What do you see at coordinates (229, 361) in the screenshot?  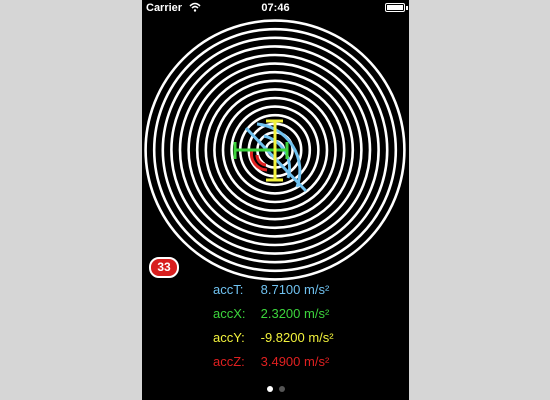 I see `acc-z-label: accZ:` at bounding box center [229, 361].